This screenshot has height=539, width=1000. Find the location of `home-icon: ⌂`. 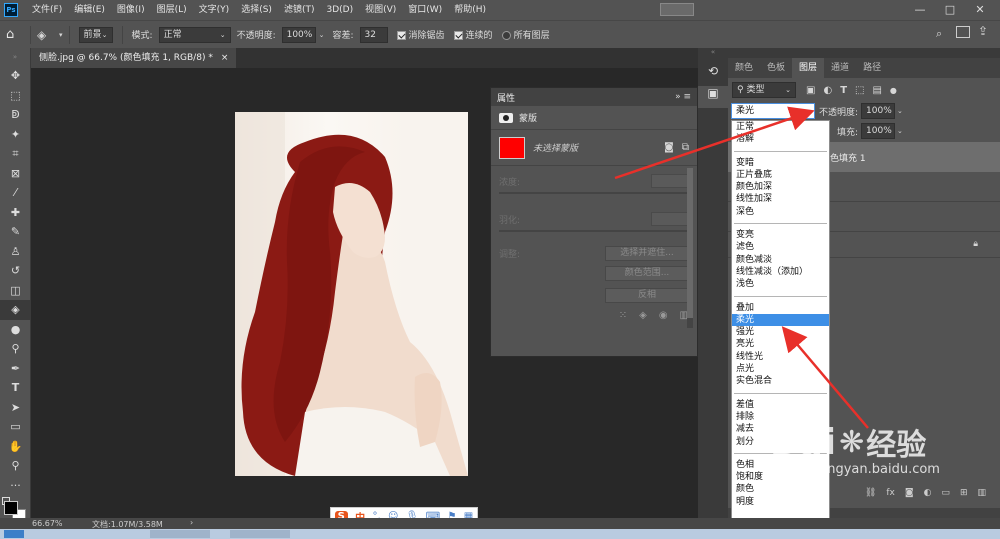

home-icon: ⌂ is located at coordinates (15, 34).